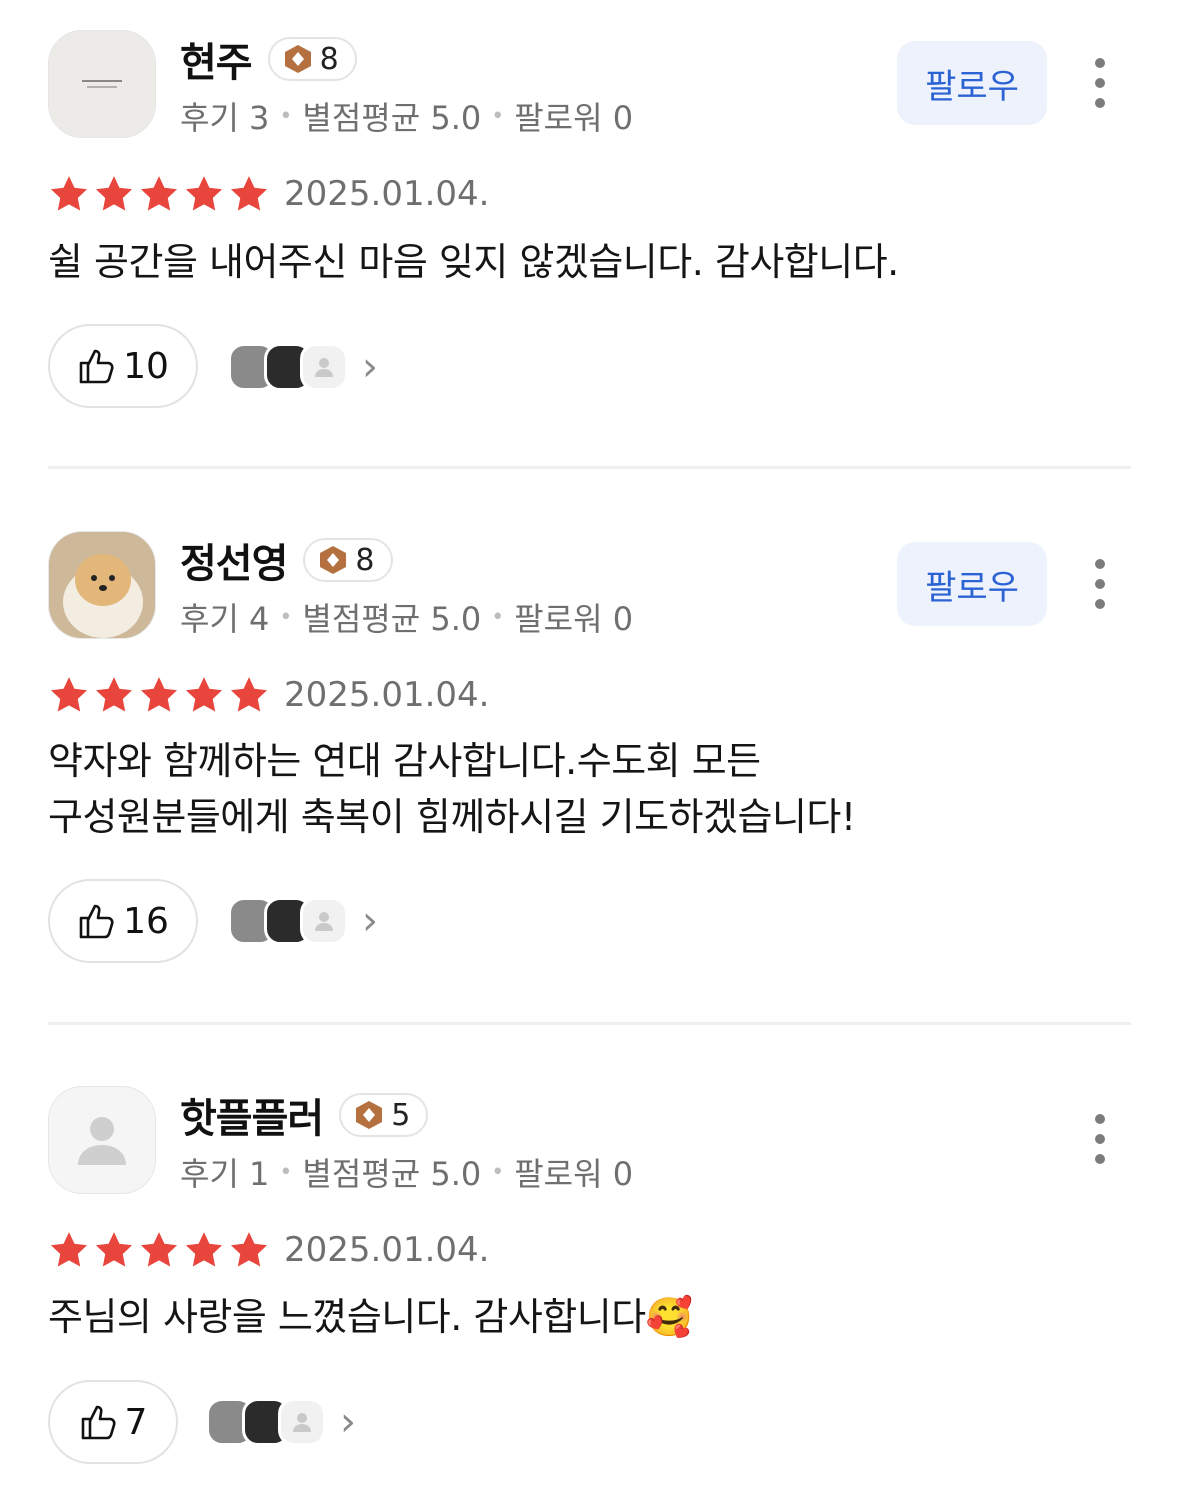 The width and height of the screenshot is (1179, 1497). What do you see at coordinates (384, 1115) in the screenshot?
I see `level-badge: 5` at bounding box center [384, 1115].